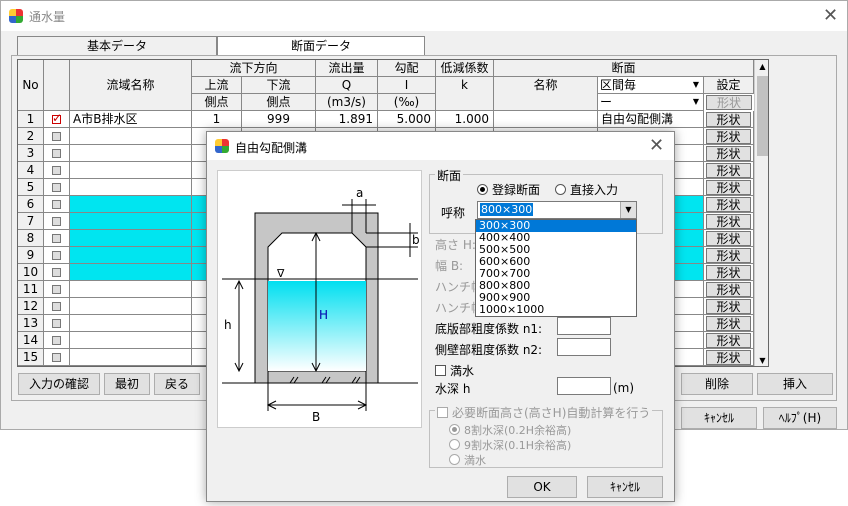  I want to click on table-cell: 999, so click(279, 119).